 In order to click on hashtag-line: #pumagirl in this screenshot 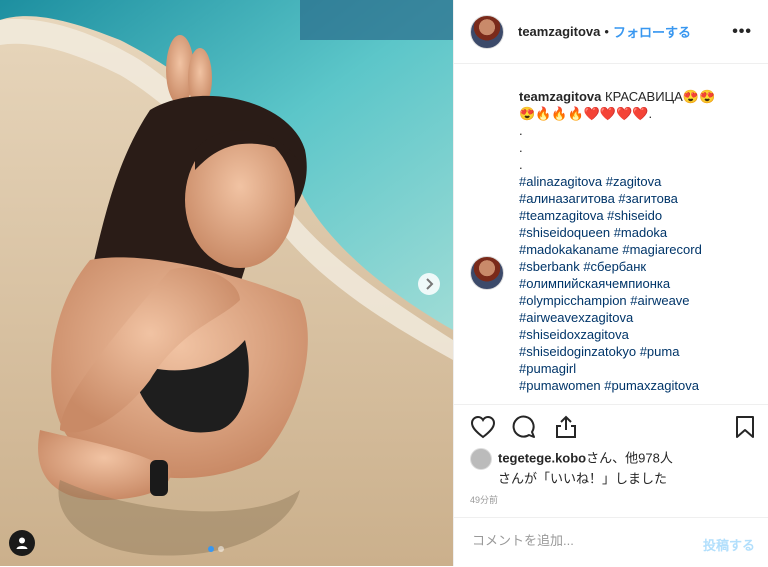, I will do `click(547, 368)`.